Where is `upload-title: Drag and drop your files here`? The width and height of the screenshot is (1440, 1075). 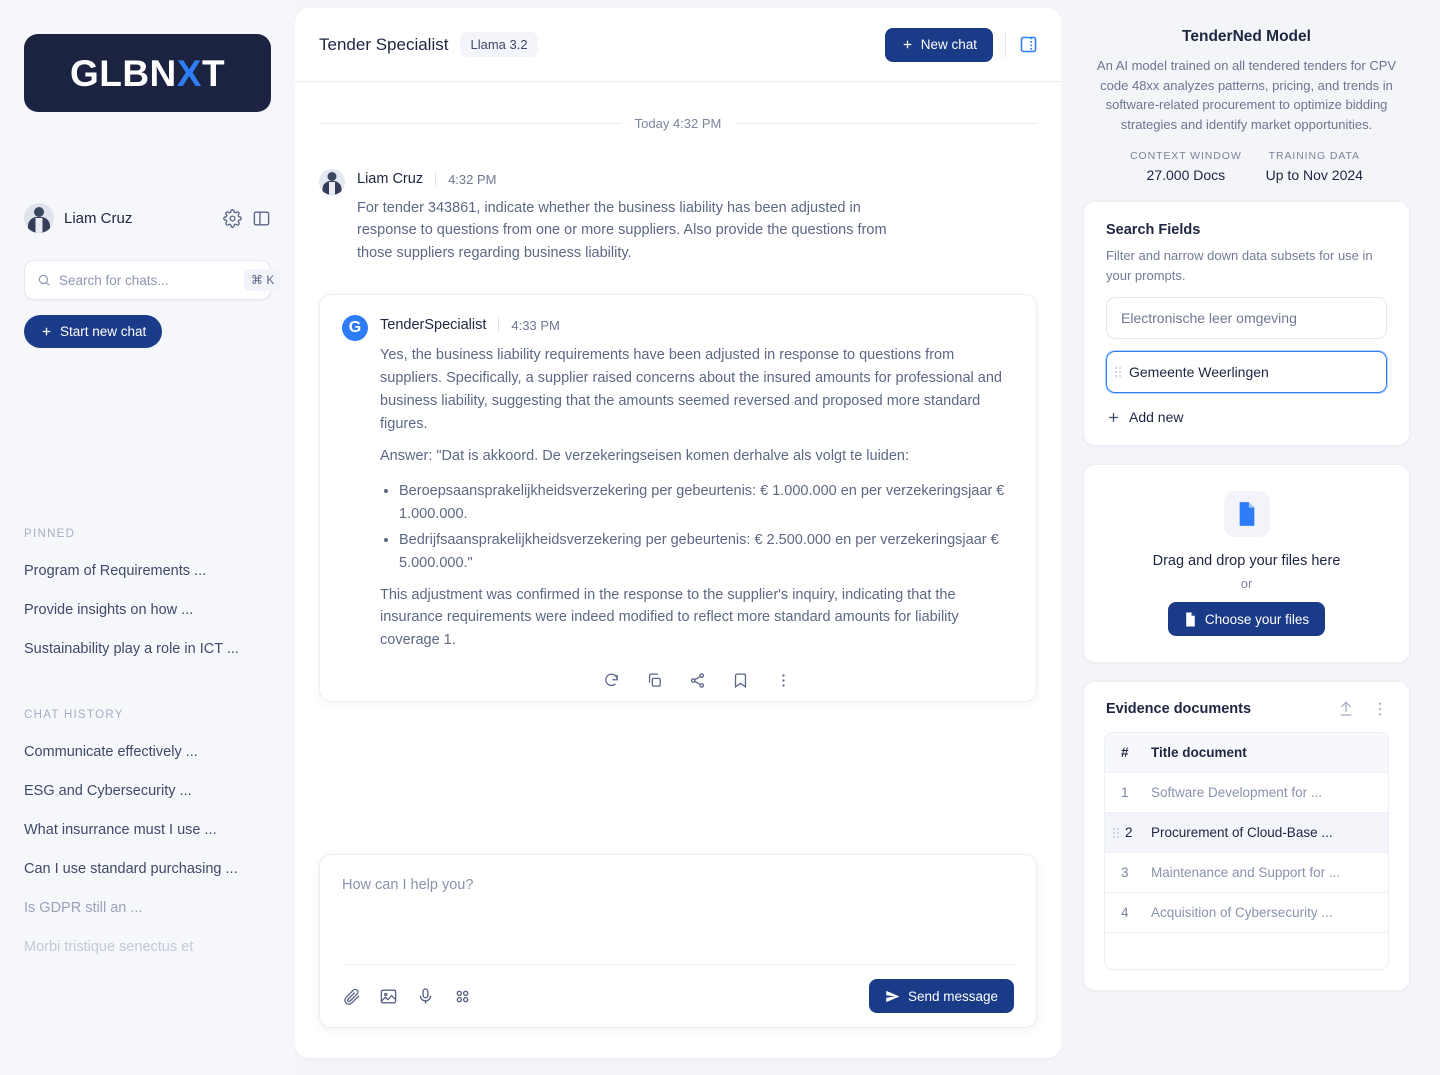 upload-title: Drag and drop your files here is located at coordinates (1246, 561).